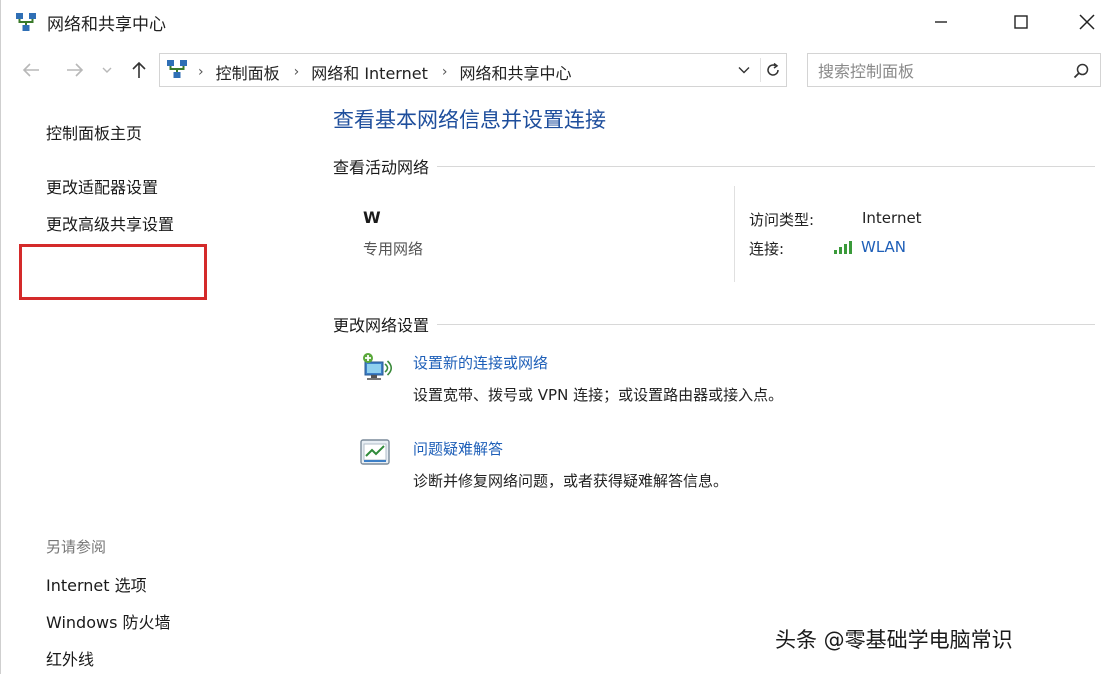 The height and width of the screenshot is (674, 1108). Describe the element at coordinates (113, 272) in the screenshot. I see `highlight-annotation` at that location.